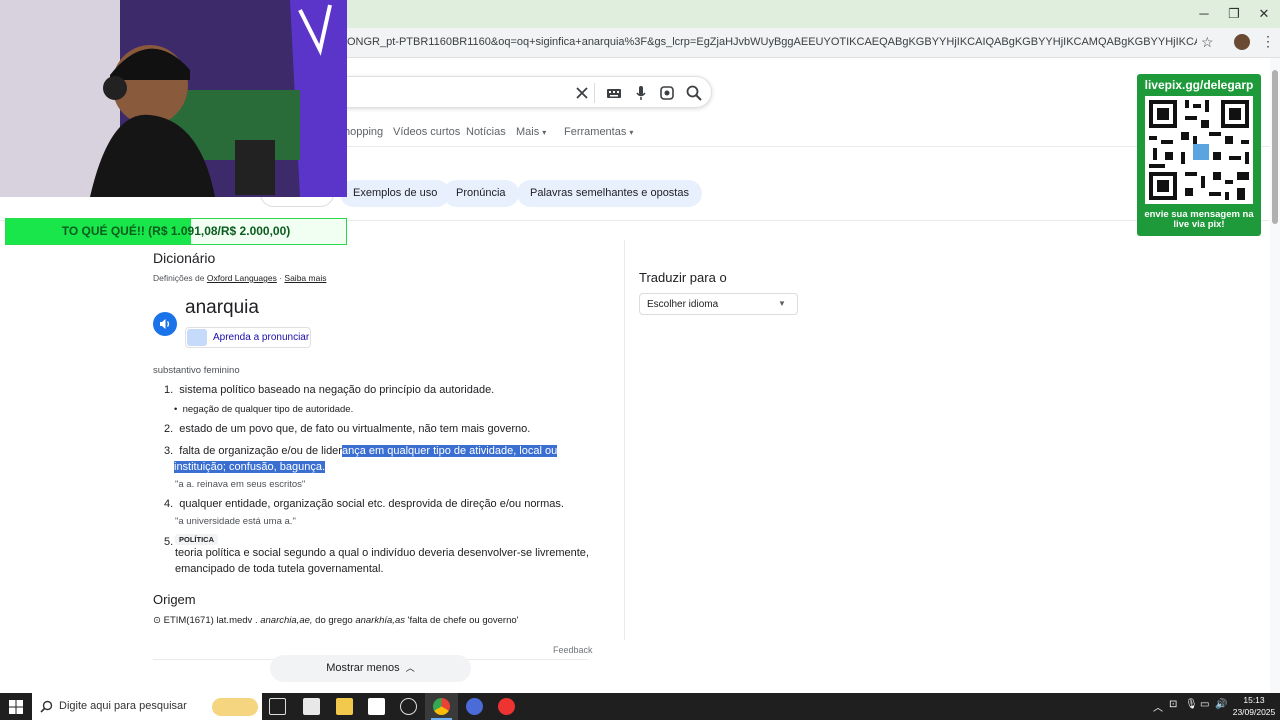 Image resolution: width=1280 pixels, height=720 pixels. Describe the element at coordinates (573, 650) in the screenshot. I see `feedback-link: Feedback` at that location.